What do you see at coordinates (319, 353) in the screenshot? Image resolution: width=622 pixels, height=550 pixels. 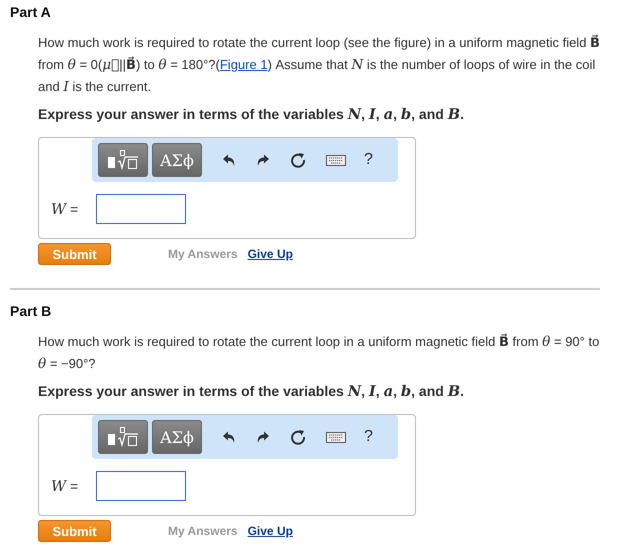 I see `question-text: How much work is required to rotate the current loop in a uniform magnetic field B⃗ from θ = 90° to θ = −90°?` at bounding box center [319, 353].